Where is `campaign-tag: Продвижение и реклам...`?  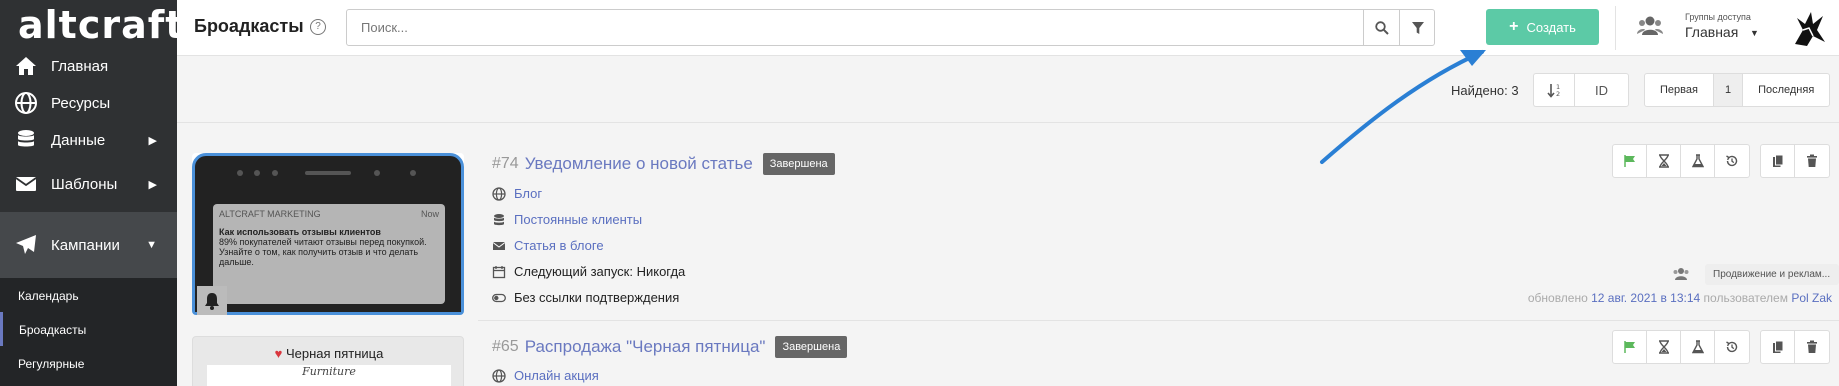
campaign-tag: Продвижение и реклам... is located at coordinates (1772, 274).